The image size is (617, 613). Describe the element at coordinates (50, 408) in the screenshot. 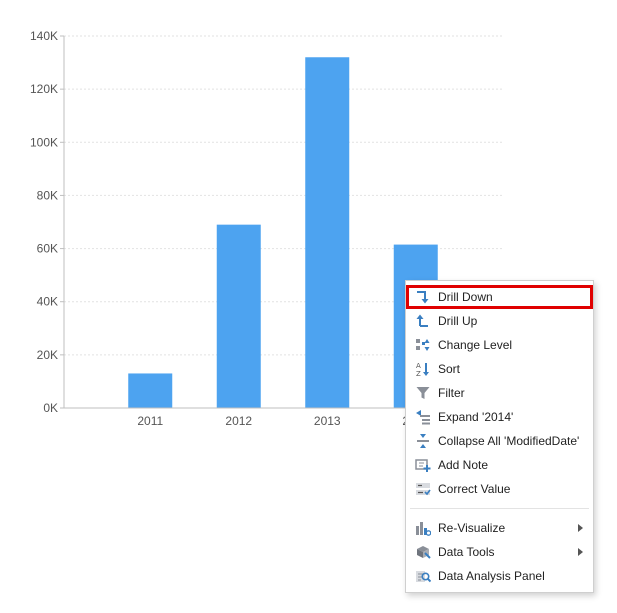

I see `y-tick-label: 0K` at that location.